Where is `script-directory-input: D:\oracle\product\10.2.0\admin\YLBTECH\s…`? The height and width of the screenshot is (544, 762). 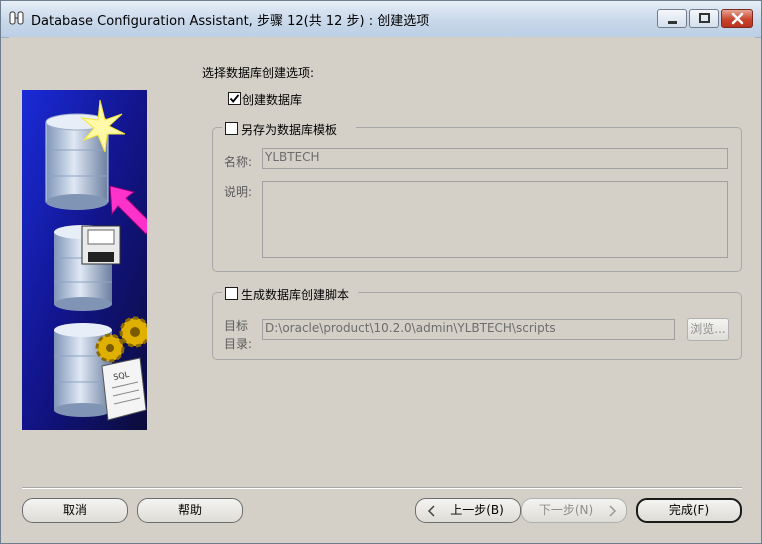
script-directory-input: D:\oracle\product\10.2.0\admin\YLBTECH\s… is located at coordinates (468, 329).